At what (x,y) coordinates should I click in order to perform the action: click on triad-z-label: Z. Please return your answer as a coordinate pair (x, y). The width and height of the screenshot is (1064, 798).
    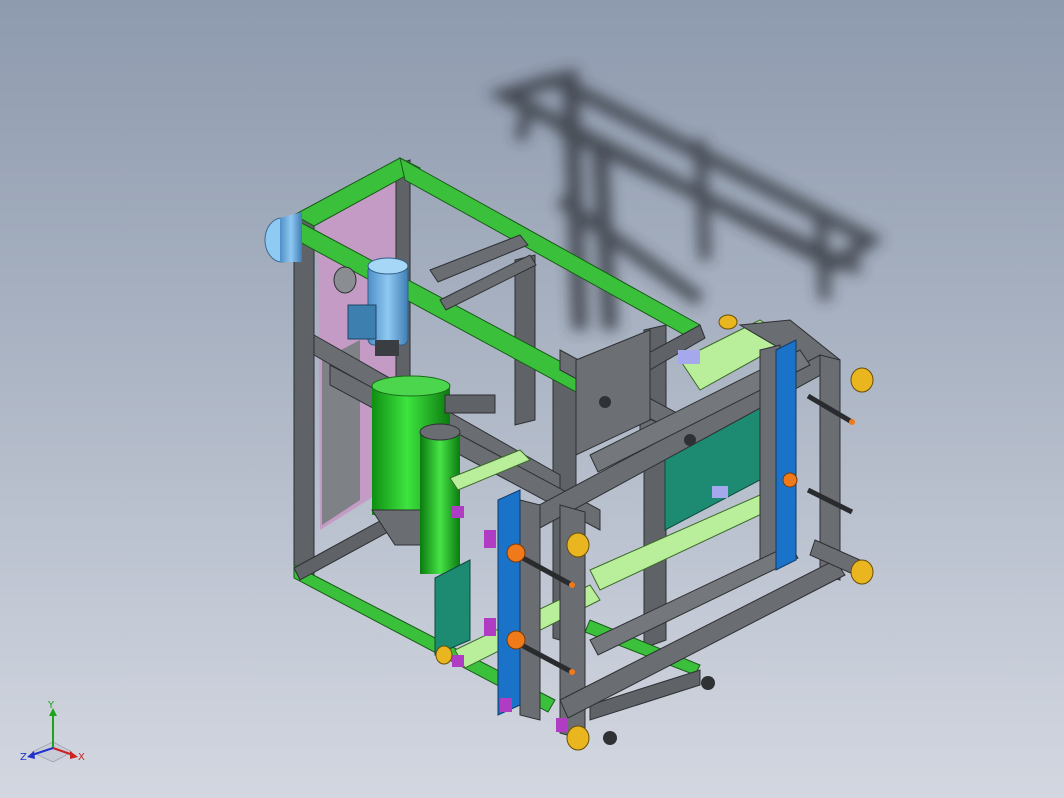
    Looking at the image, I should click on (23, 757).